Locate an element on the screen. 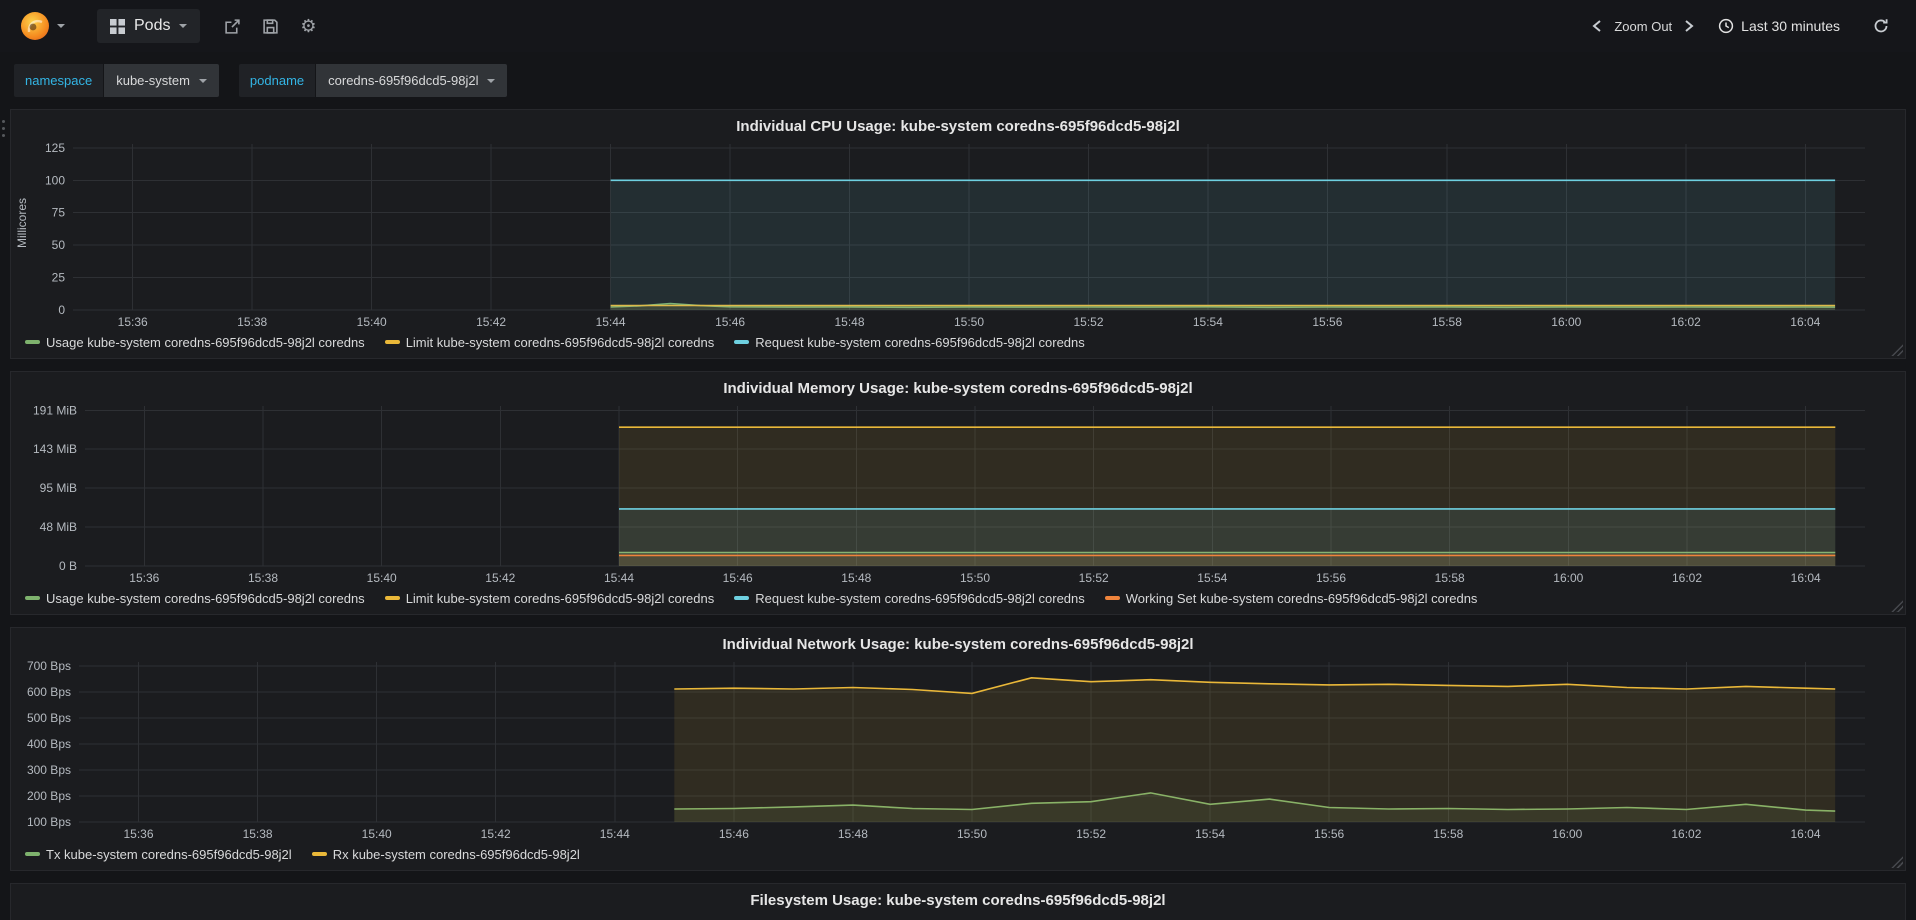  dashboard-grid-icon is located at coordinates (117, 26).